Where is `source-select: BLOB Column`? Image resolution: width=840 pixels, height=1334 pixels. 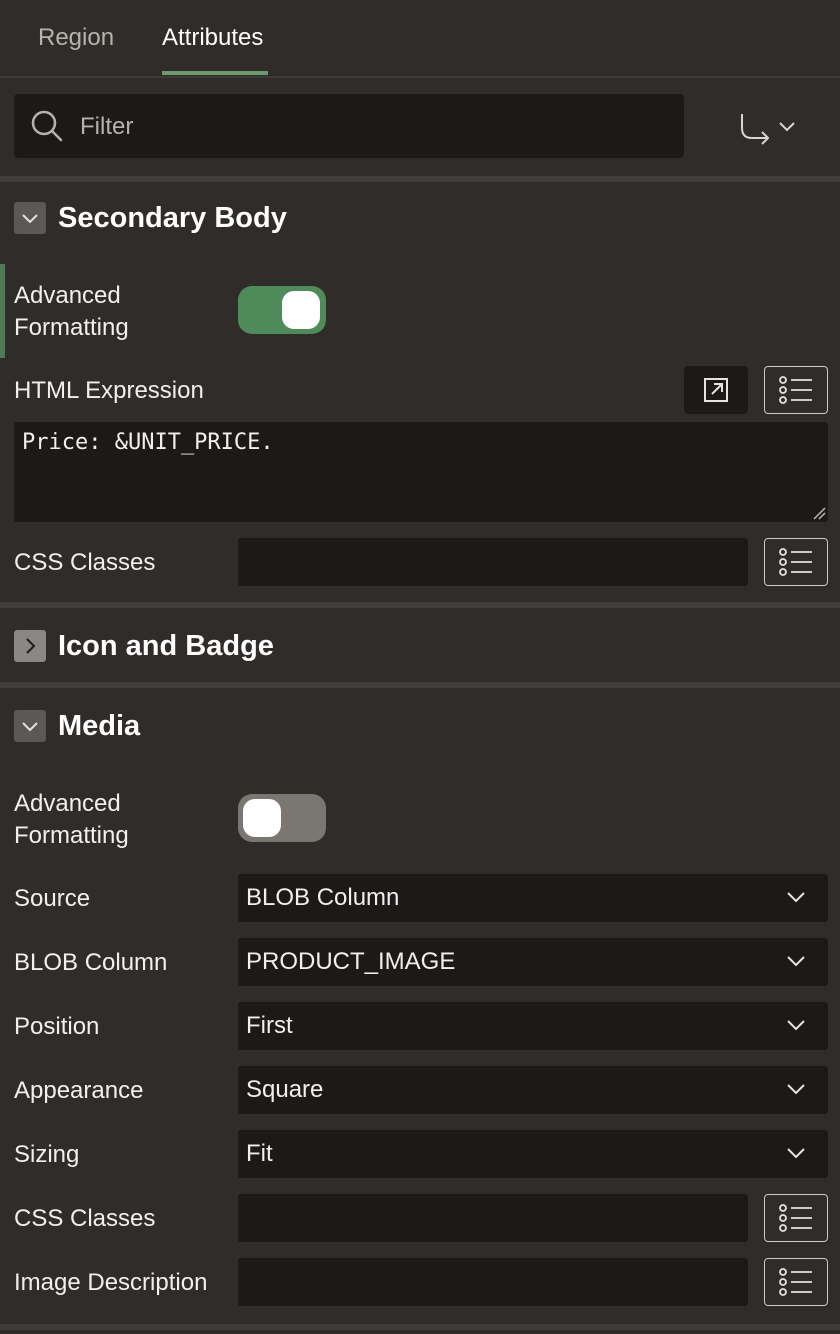
source-select: BLOB Column is located at coordinates (533, 898).